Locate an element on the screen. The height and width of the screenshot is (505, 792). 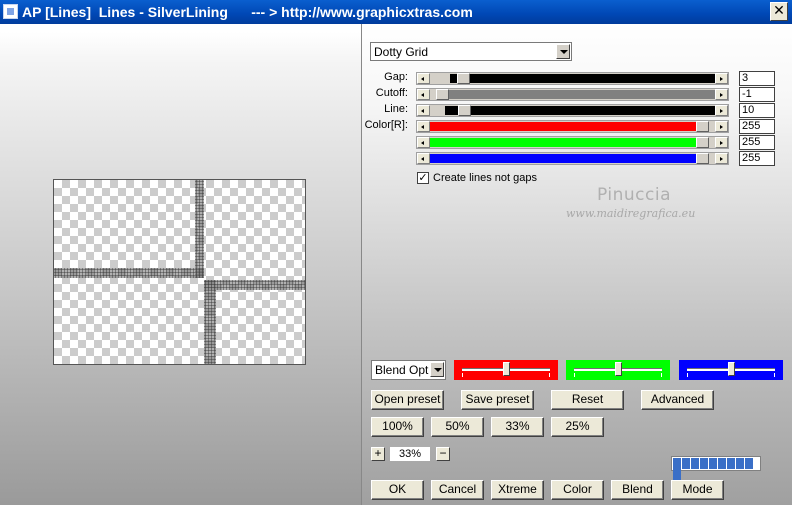
preset-dropdown-value: Dotty Grid is located at coordinates (401, 52).